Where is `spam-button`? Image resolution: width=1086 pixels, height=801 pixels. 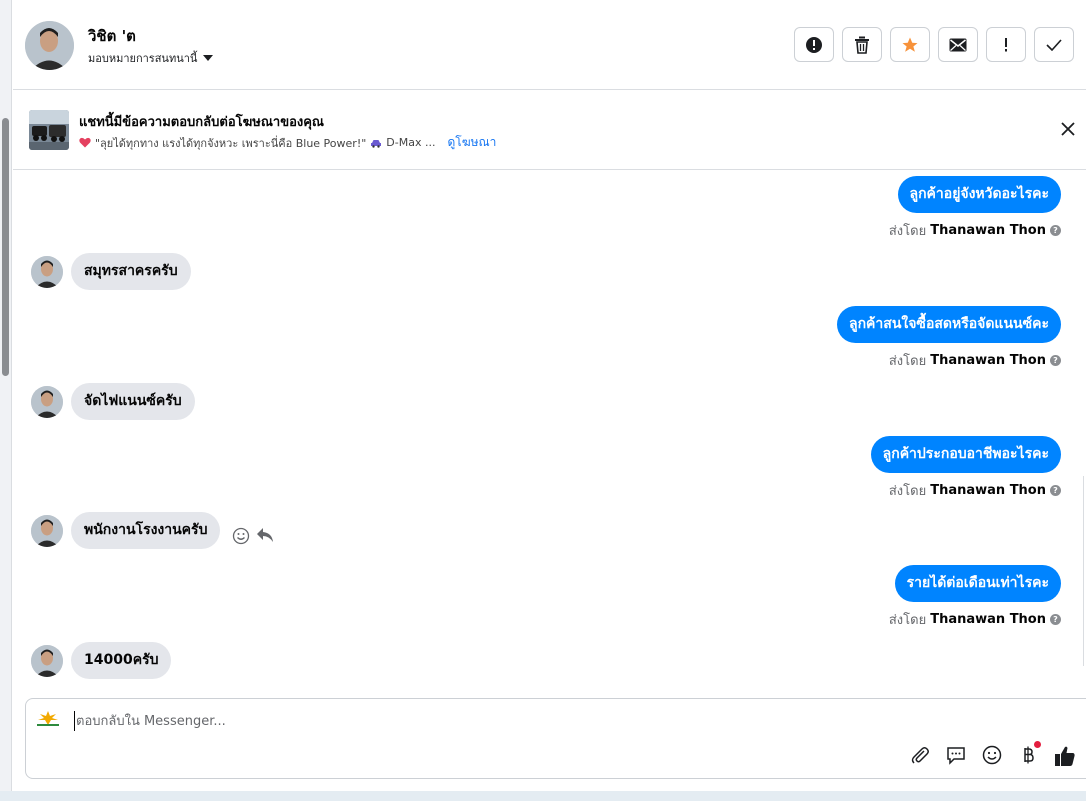 spam-button is located at coordinates (1006, 44).